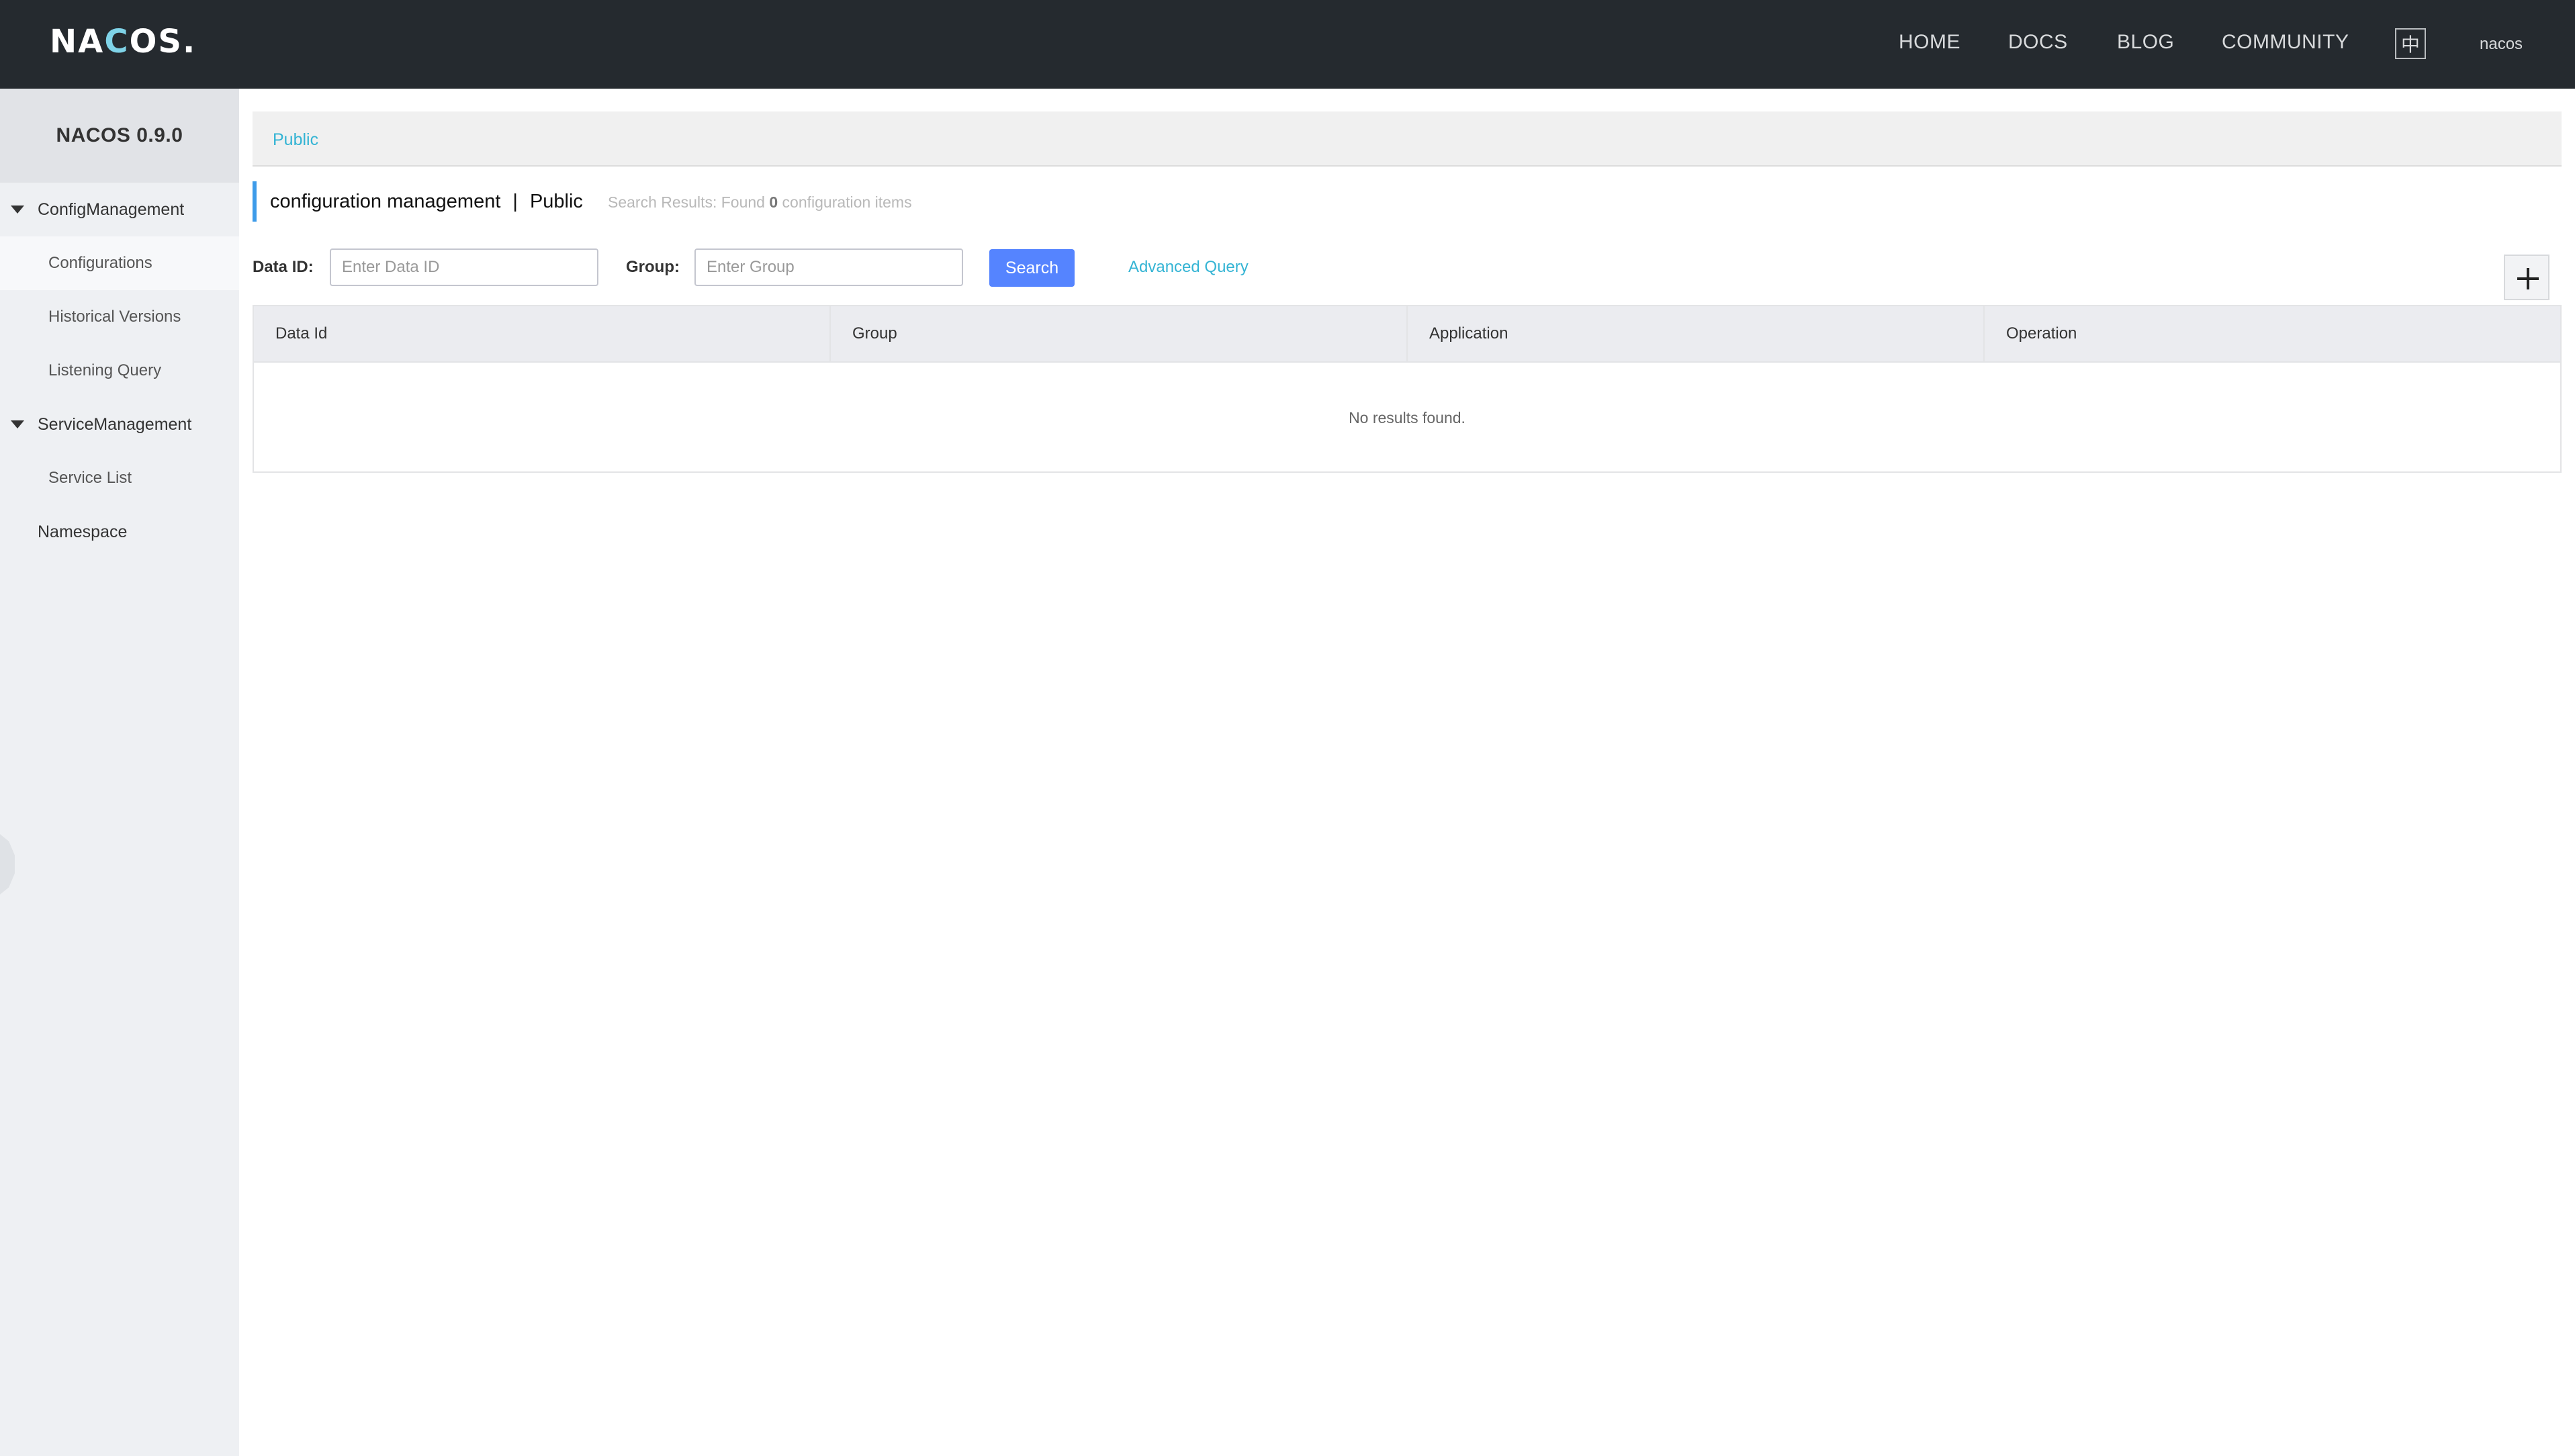  What do you see at coordinates (773, 202) in the screenshot?
I see `result-count: 0` at bounding box center [773, 202].